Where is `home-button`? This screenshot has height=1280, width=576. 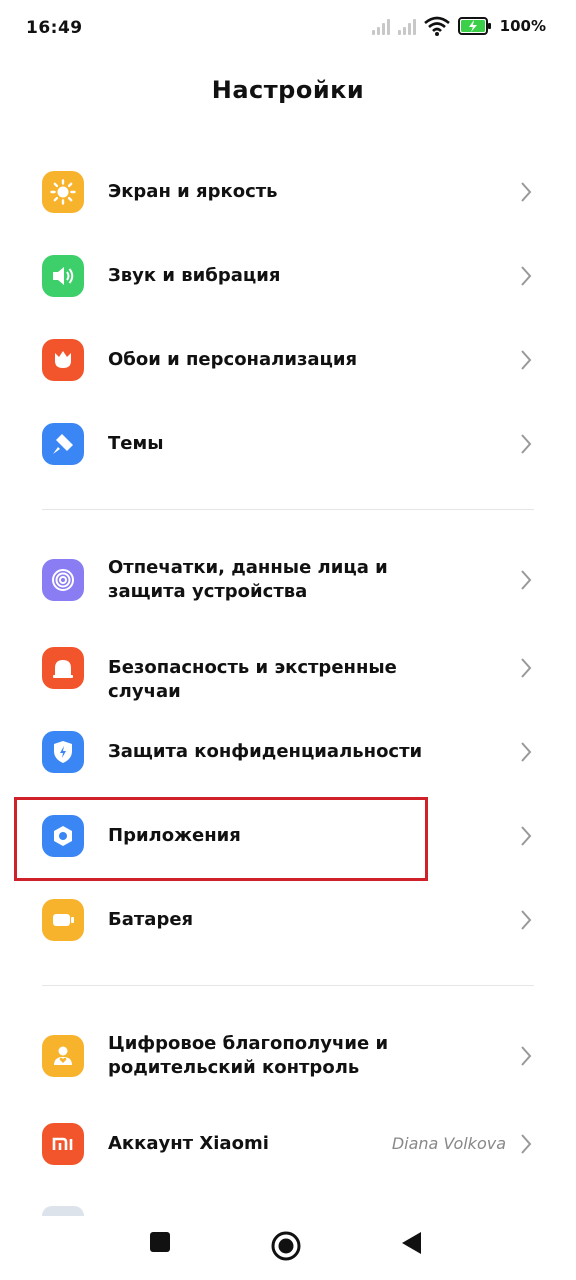 home-button is located at coordinates (286, 1246).